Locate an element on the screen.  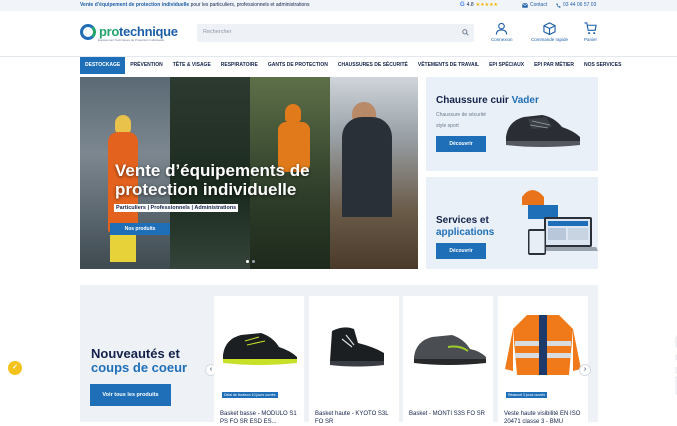
carousel-next-button: › is located at coordinates (585, 370).